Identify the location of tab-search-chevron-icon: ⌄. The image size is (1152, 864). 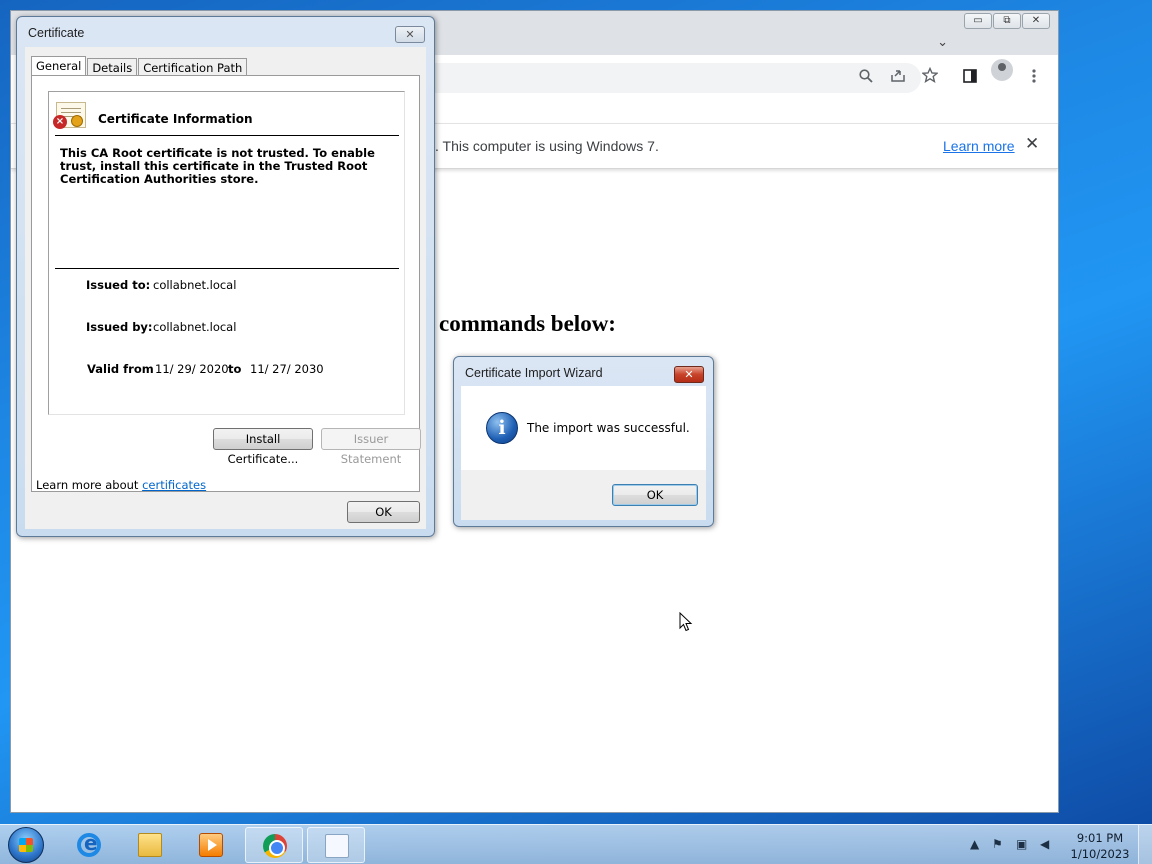
(942, 42).